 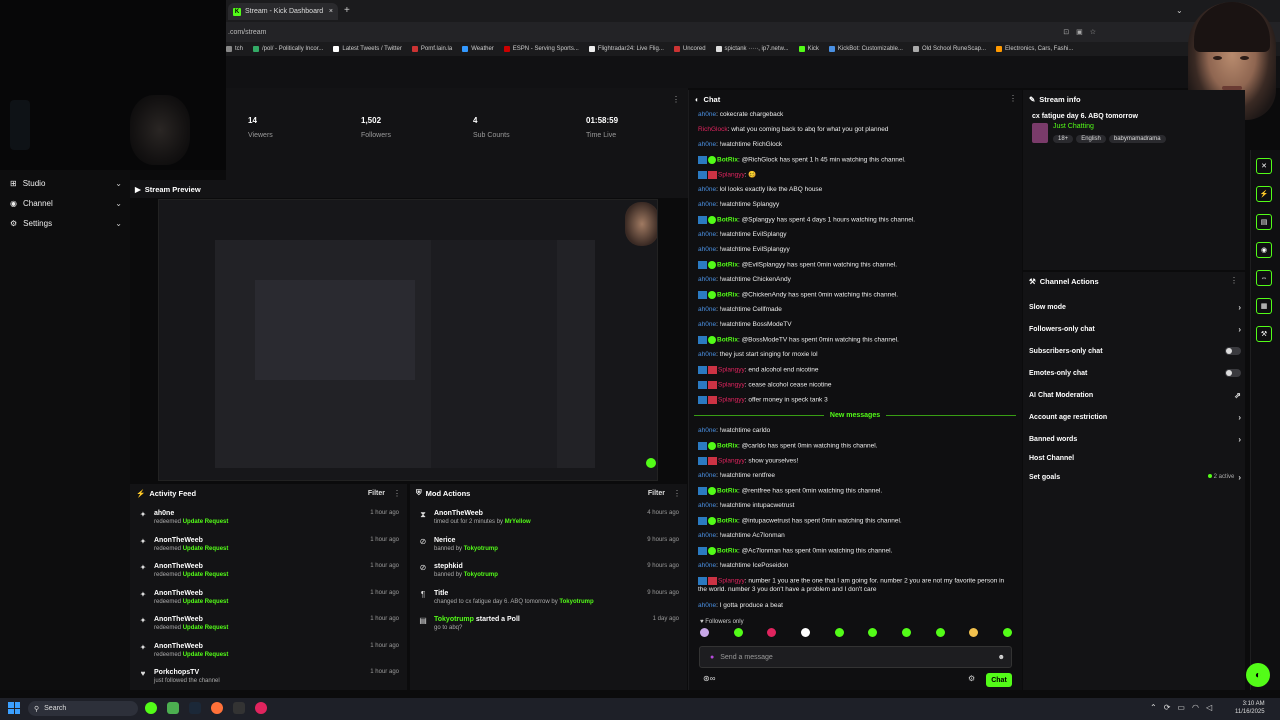 I want to click on stats-menu-icon: ⋮, so click(x=676, y=99).